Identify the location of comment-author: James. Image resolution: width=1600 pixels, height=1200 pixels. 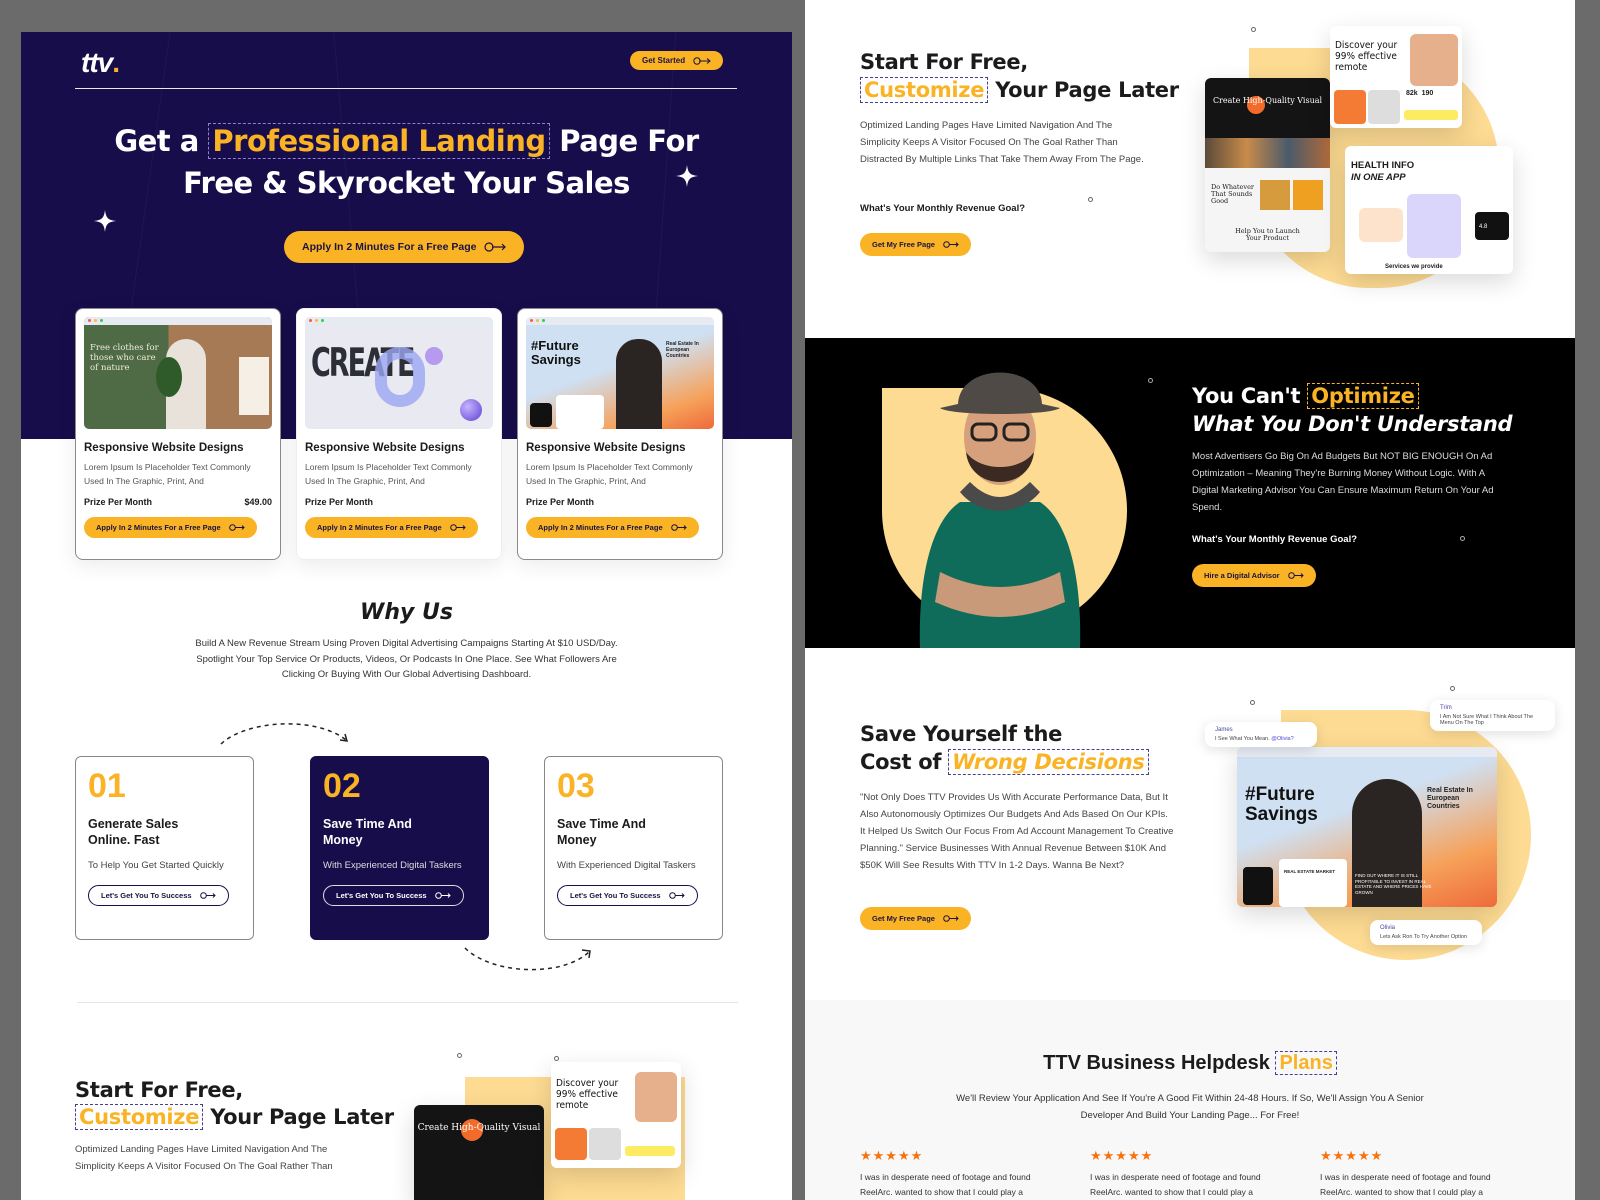
(1224, 730).